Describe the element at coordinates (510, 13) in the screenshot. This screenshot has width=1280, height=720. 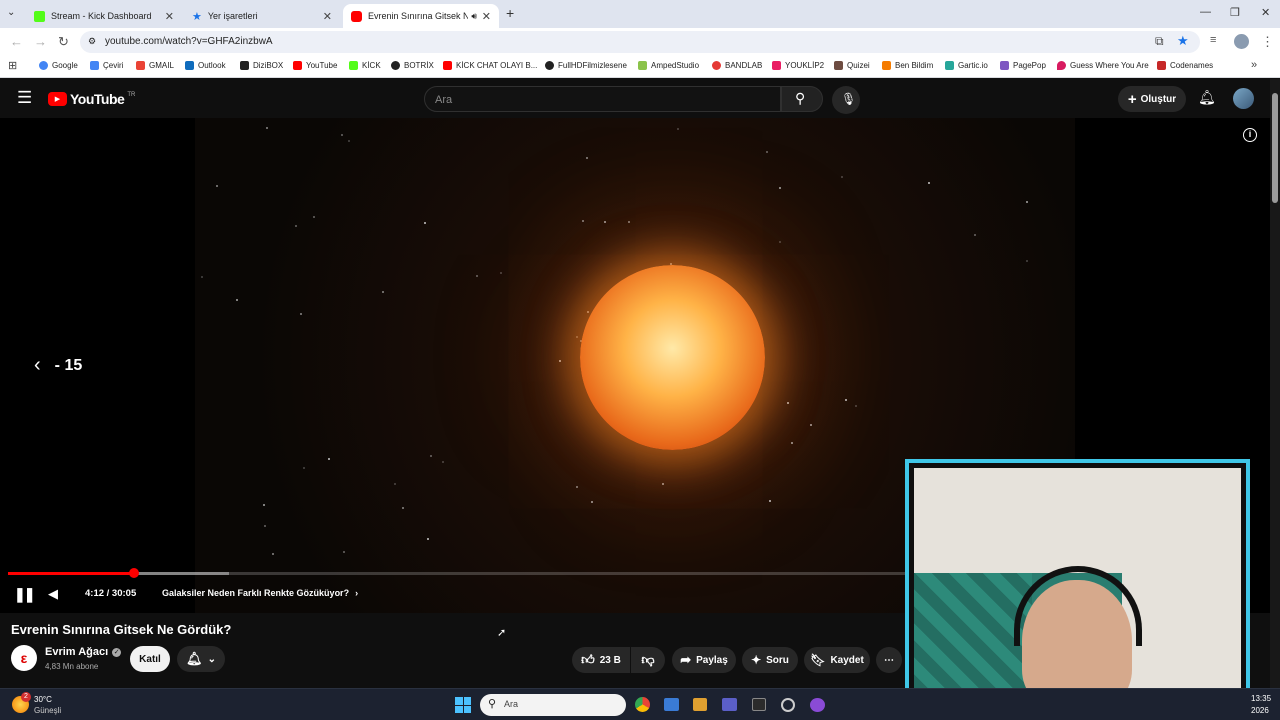
I see `new-tab-button: +` at that location.